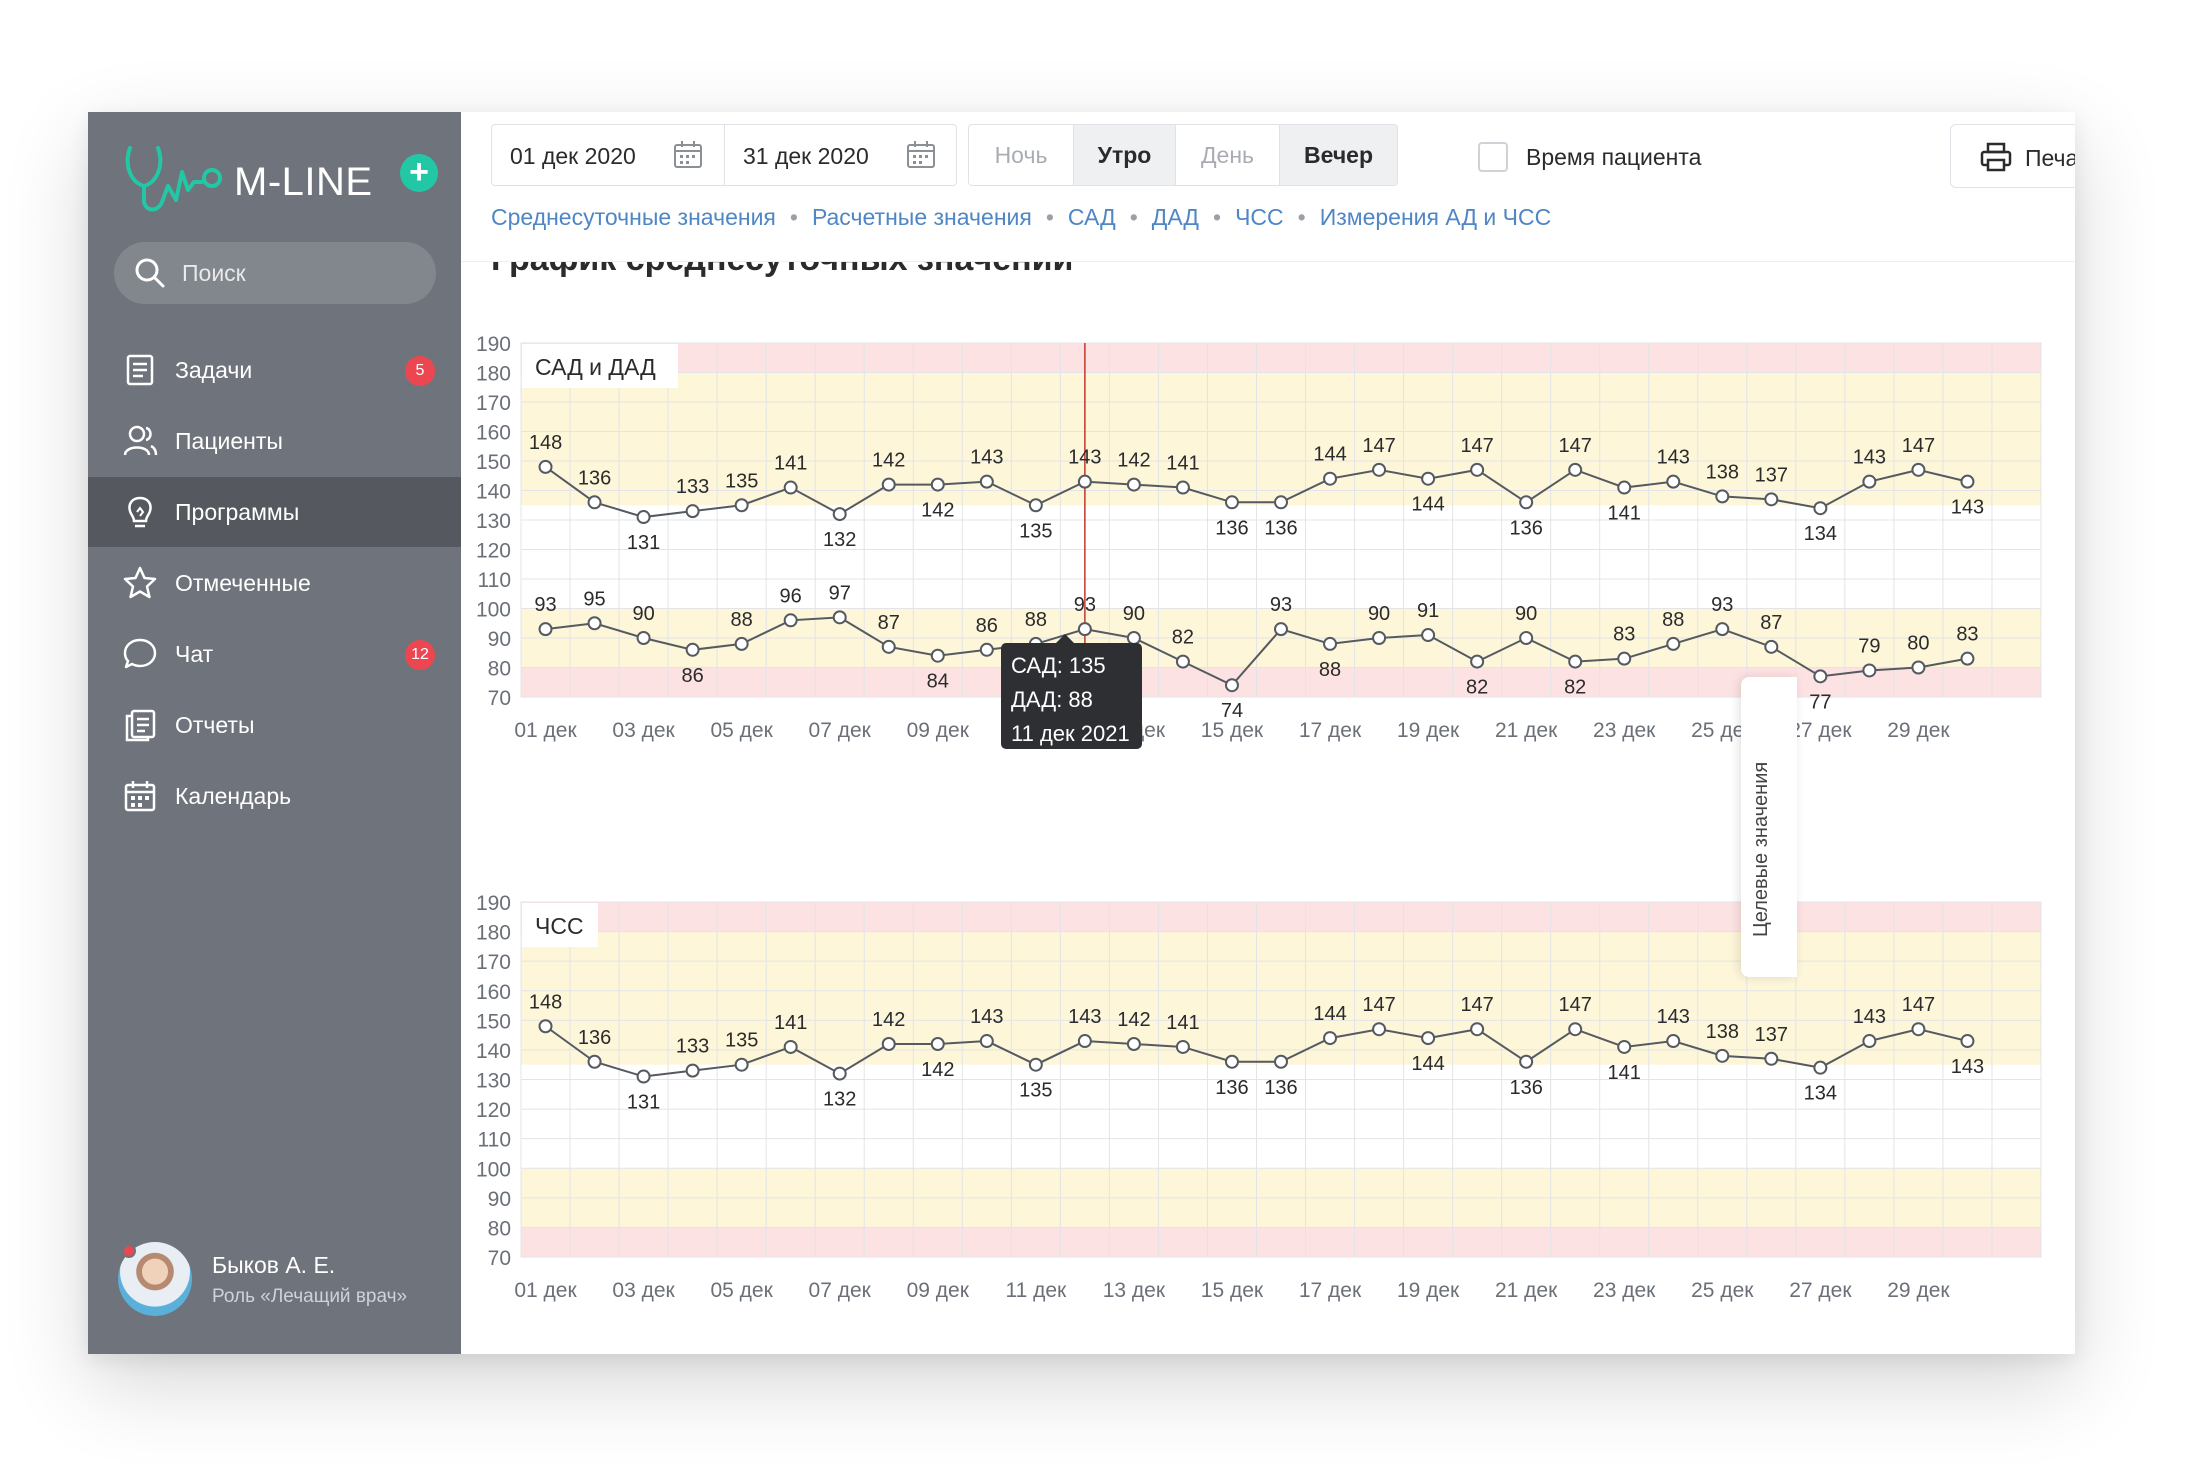 This screenshot has height=1478, width=2188. What do you see at coordinates (140, 512) in the screenshot?
I see `lightbulb-icon` at bounding box center [140, 512].